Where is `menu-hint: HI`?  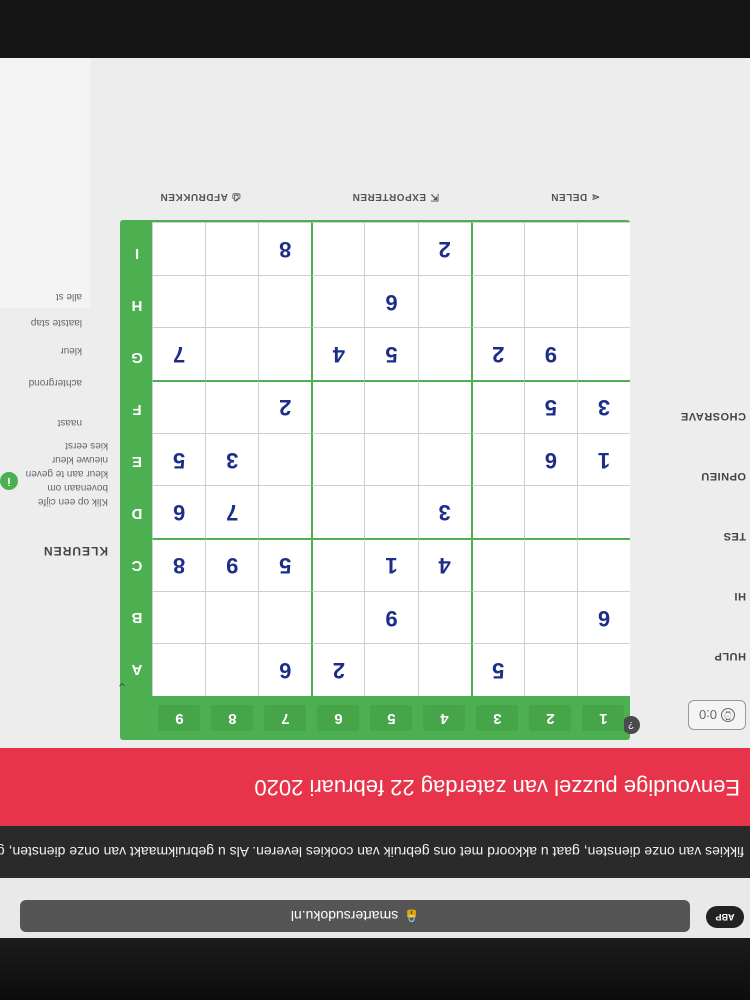 menu-hint: HI is located at coordinates (740, 596).